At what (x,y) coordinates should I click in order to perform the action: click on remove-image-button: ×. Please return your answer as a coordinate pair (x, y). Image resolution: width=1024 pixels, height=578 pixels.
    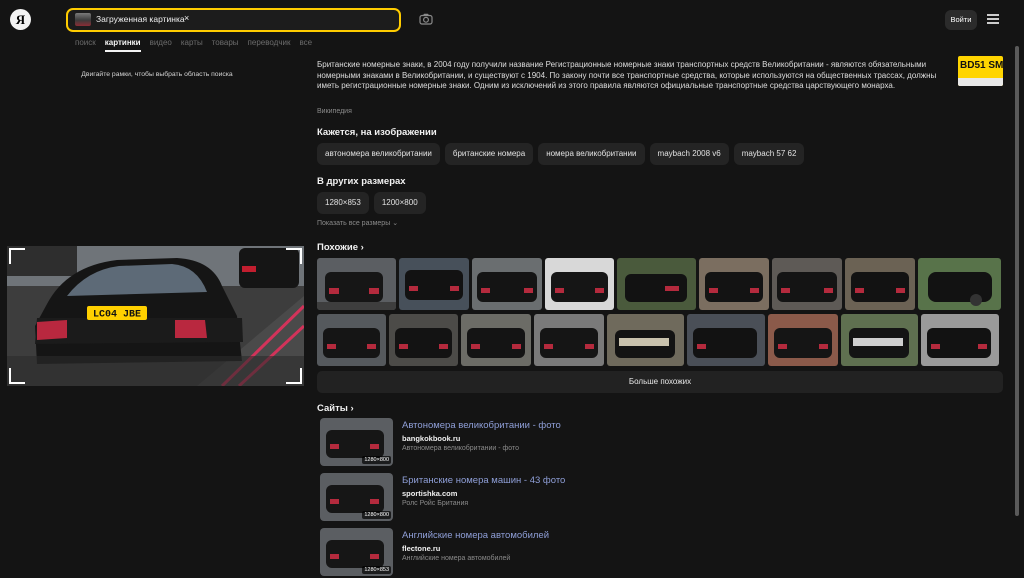
    Looking at the image, I should click on (186, 18).